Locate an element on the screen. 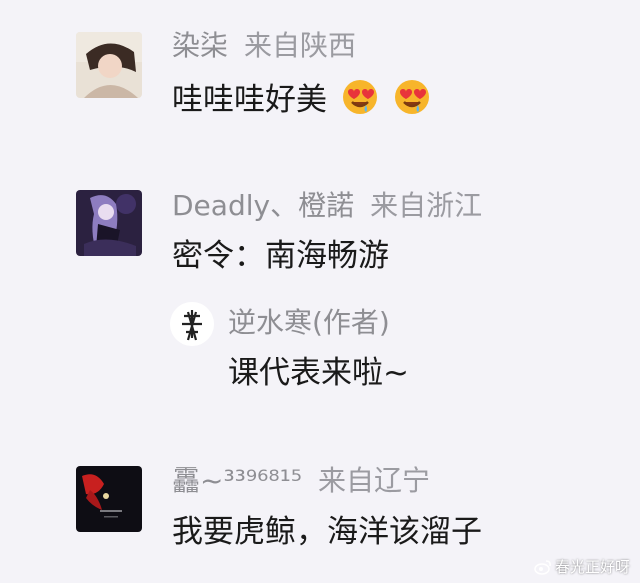  location-label: 来自辽宁 is located at coordinates (374, 480).